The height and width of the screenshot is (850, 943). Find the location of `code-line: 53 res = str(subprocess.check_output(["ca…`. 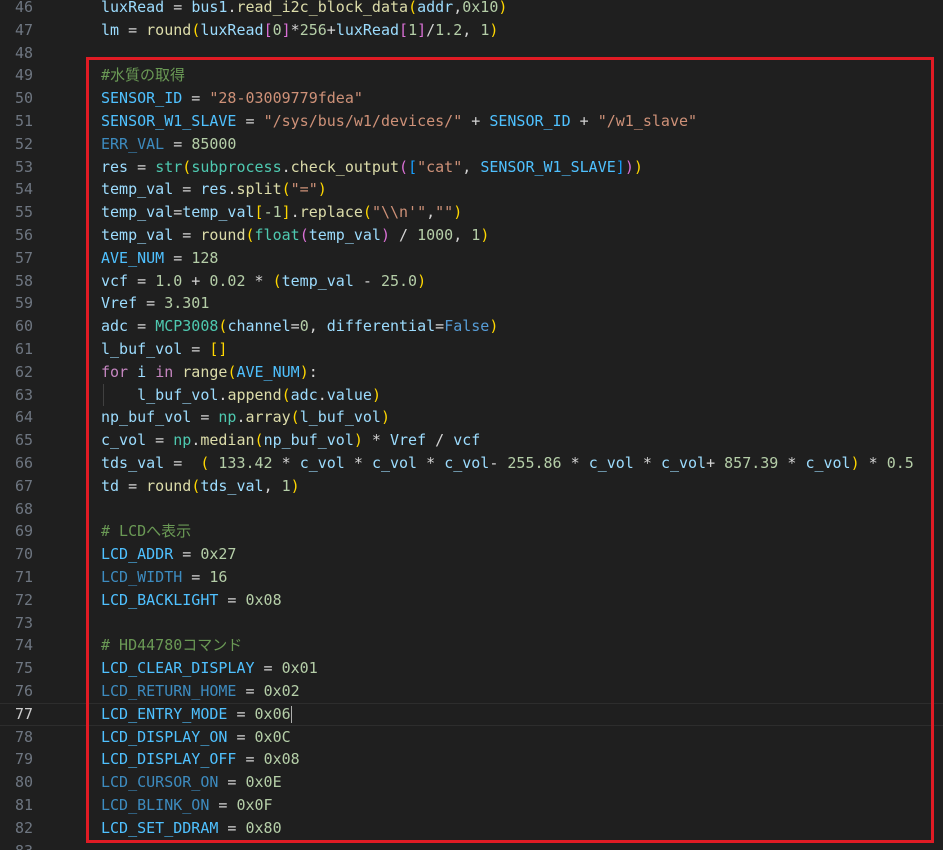

code-line: 53 res = str(subprocess.check_output(["ca… is located at coordinates (471, 167).